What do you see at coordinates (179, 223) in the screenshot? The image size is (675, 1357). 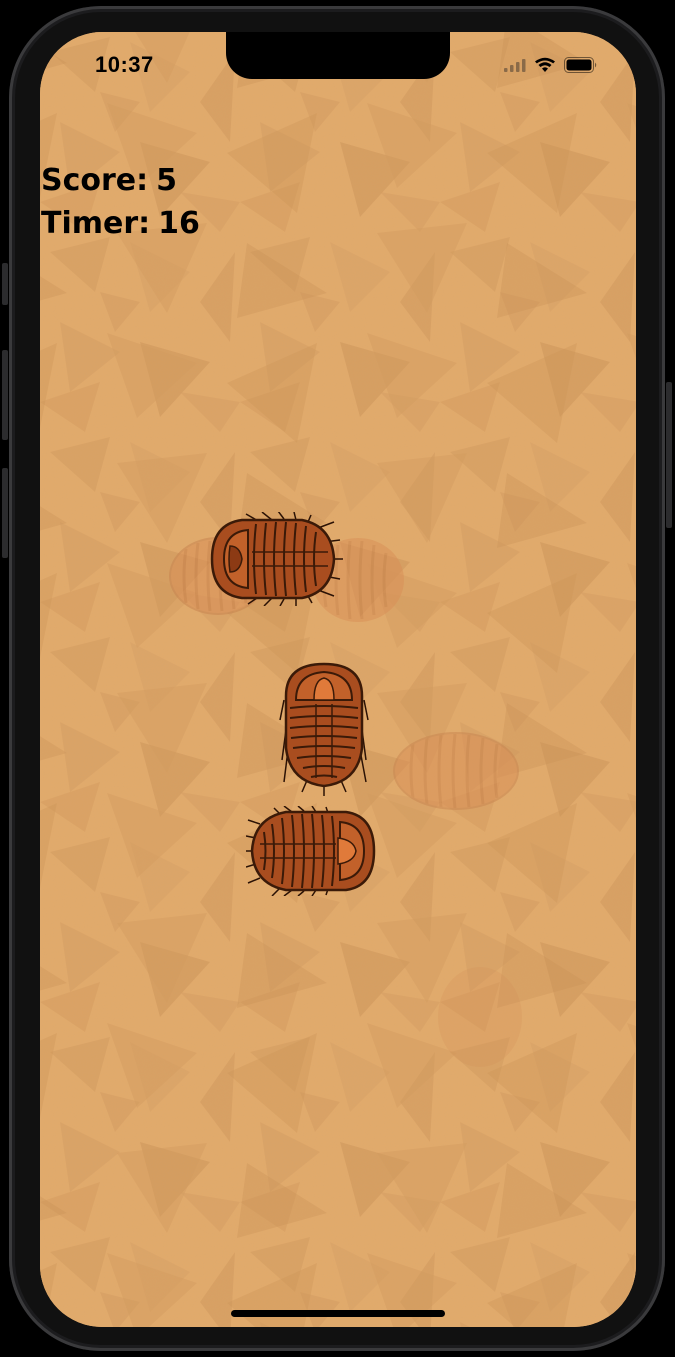 I see `timer-value: 16` at bounding box center [179, 223].